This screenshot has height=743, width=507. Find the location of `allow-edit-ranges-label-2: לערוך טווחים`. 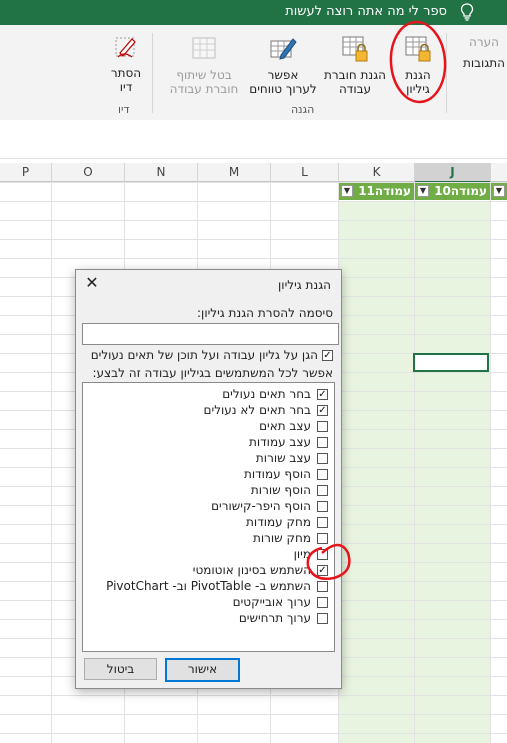

allow-edit-ranges-label-2: לערוך טווחים is located at coordinates (283, 89).